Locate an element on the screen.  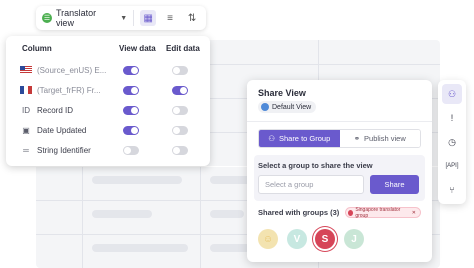
column-label: String Identifier is located at coordinates (64, 150).